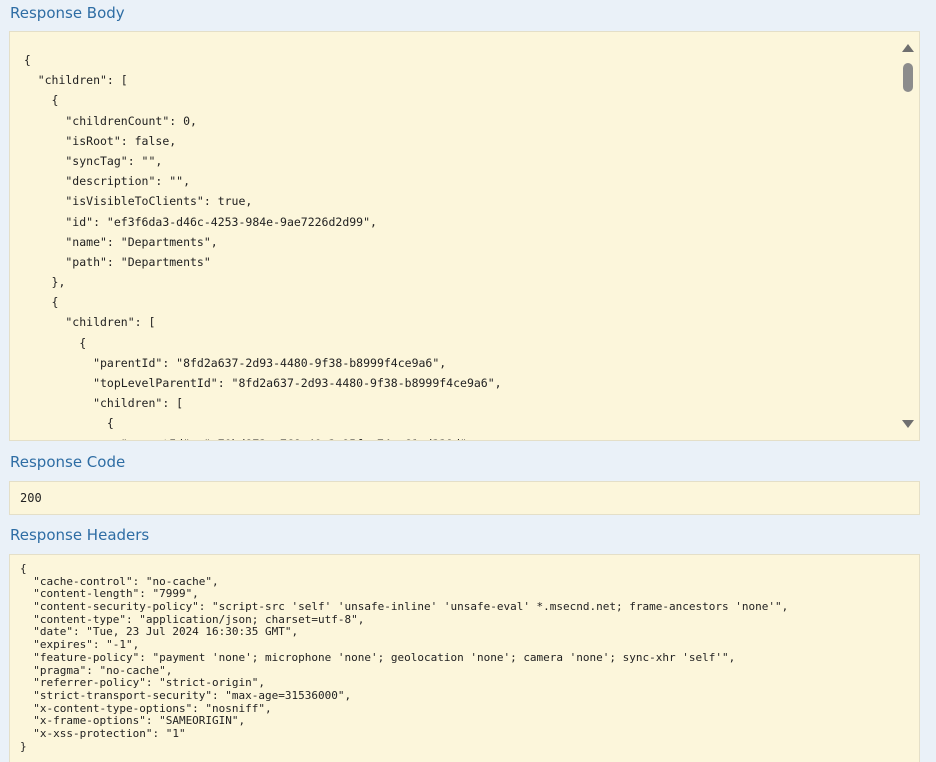  I want to click on response-body-title: Response Body, so click(67, 13).